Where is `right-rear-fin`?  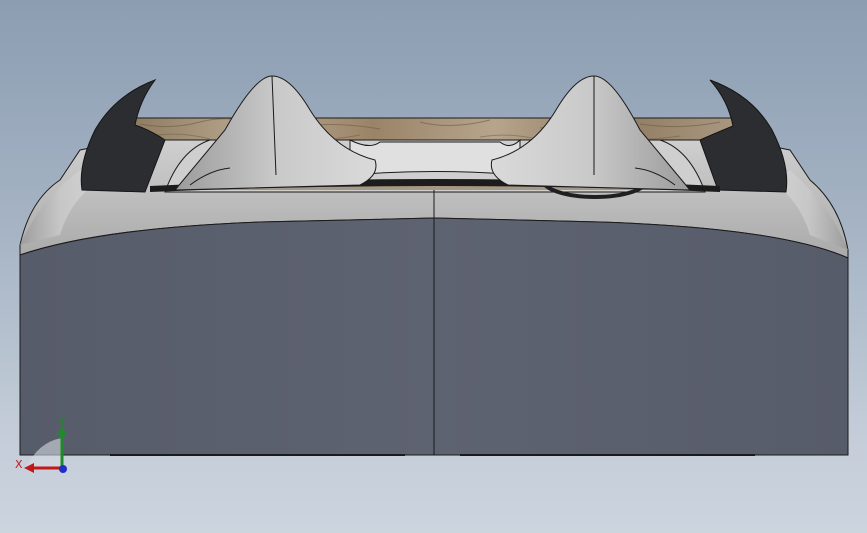 right-rear-fin is located at coordinates (743, 136).